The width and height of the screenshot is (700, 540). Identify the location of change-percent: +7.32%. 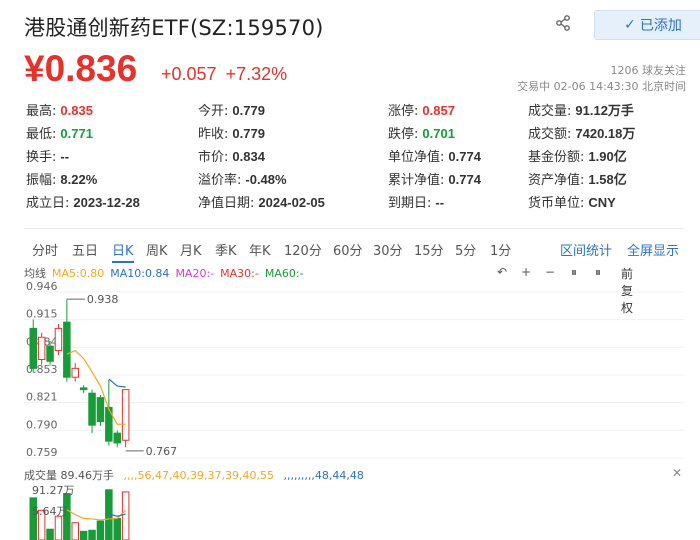
(256, 74).